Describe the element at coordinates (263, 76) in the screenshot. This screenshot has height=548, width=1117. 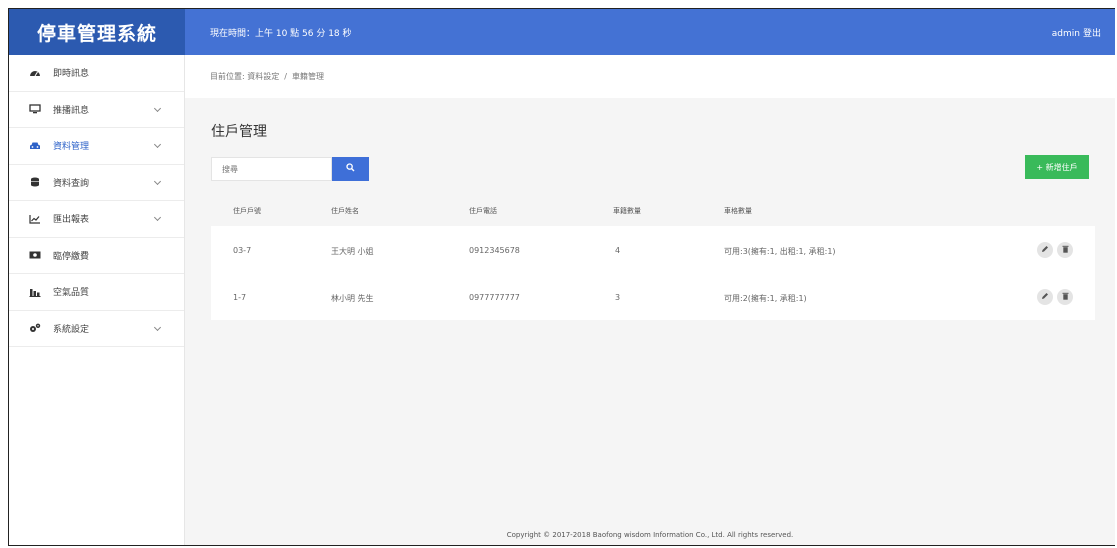
I see `breadcrumb-level1: 資料設定` at that location.